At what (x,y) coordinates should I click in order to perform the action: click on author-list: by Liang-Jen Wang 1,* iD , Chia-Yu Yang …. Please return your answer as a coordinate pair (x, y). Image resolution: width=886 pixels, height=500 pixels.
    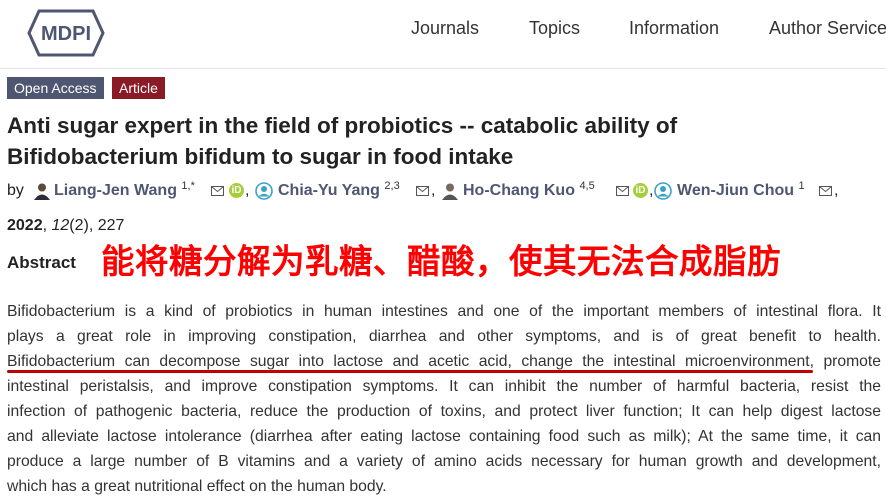
    Looking at the image, I should click on (444, 191).